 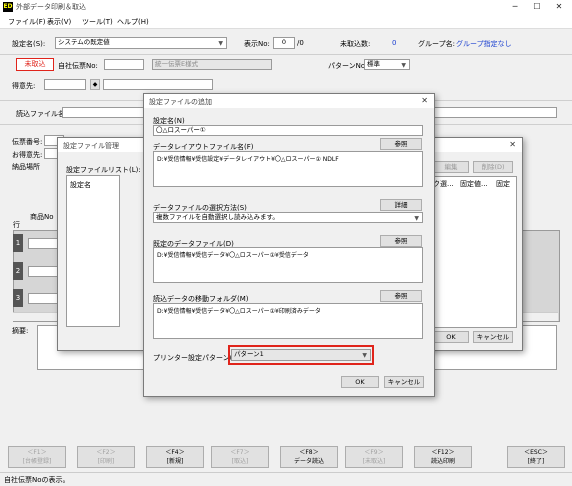 I want to click on name-input: 〇△ロスーパー①, so click(x=288, y=130).